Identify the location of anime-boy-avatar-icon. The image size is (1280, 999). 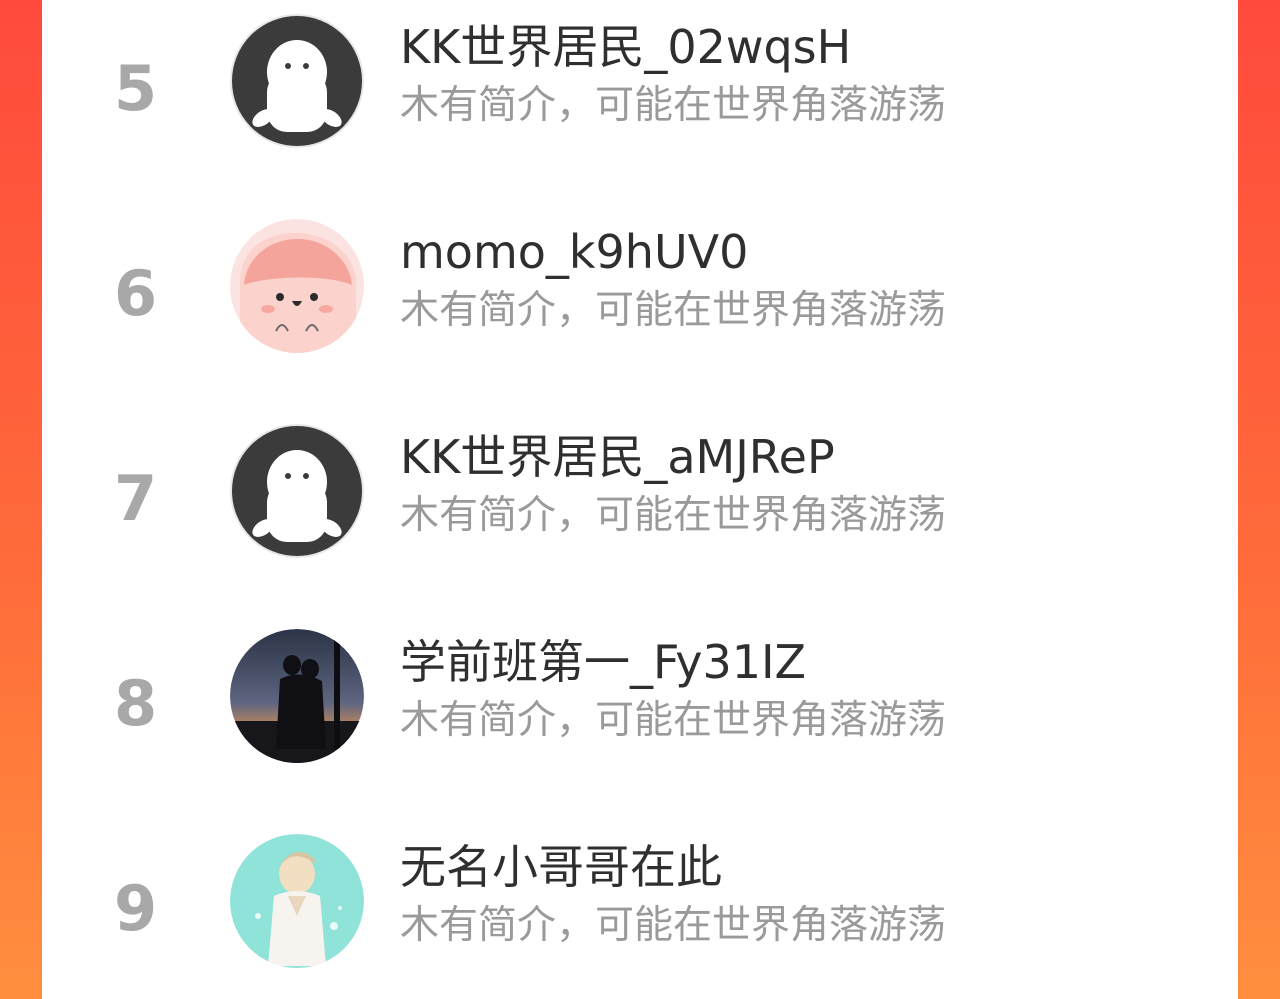
(297, 901).